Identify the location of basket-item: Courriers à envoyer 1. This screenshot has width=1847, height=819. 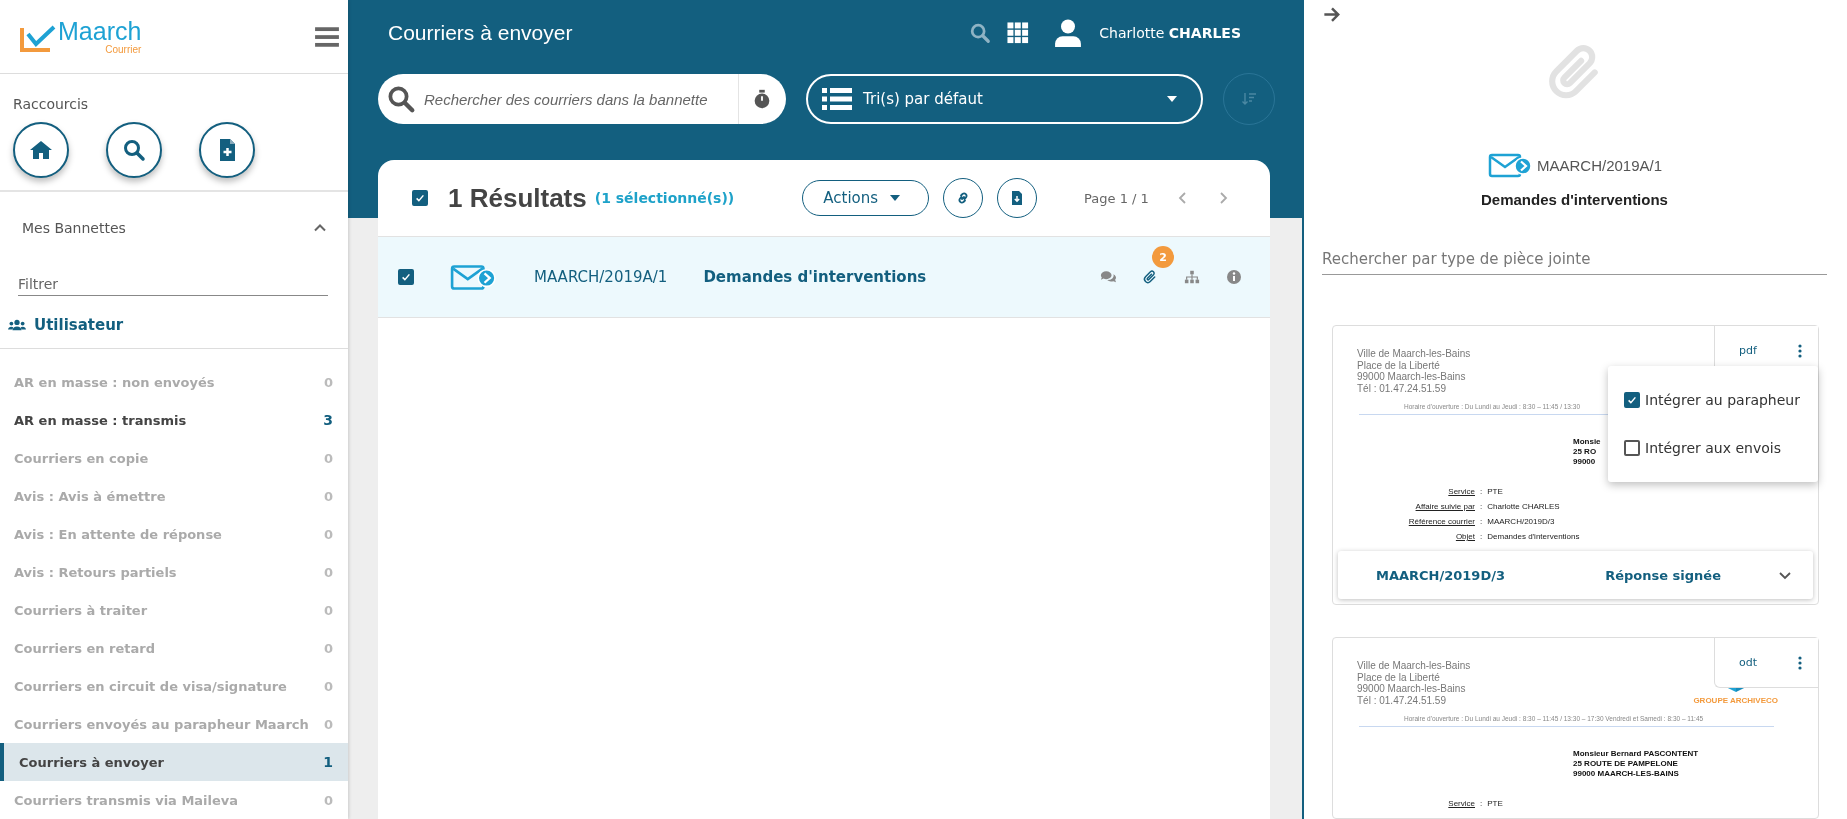
(174, 762).